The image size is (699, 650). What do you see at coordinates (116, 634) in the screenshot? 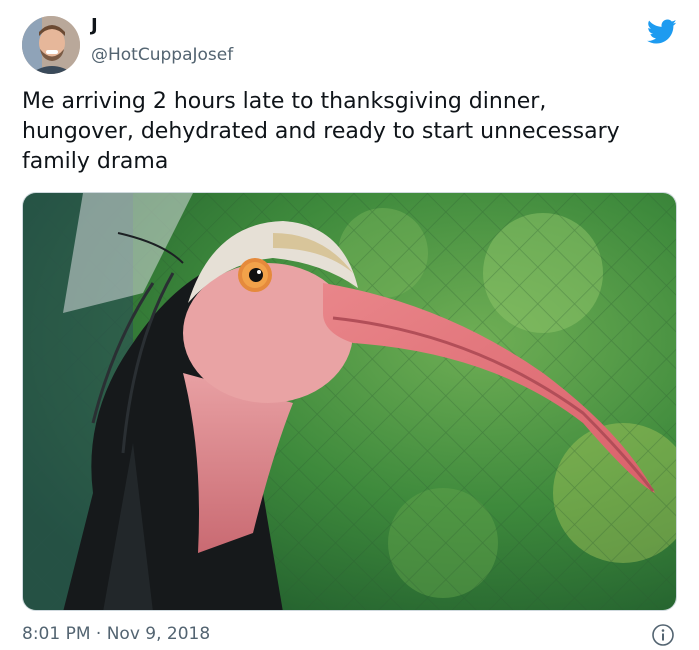
I see `tweet-timestamp: 8:01 PM · Nov 9, 2018` at bounding box center [116, 634].